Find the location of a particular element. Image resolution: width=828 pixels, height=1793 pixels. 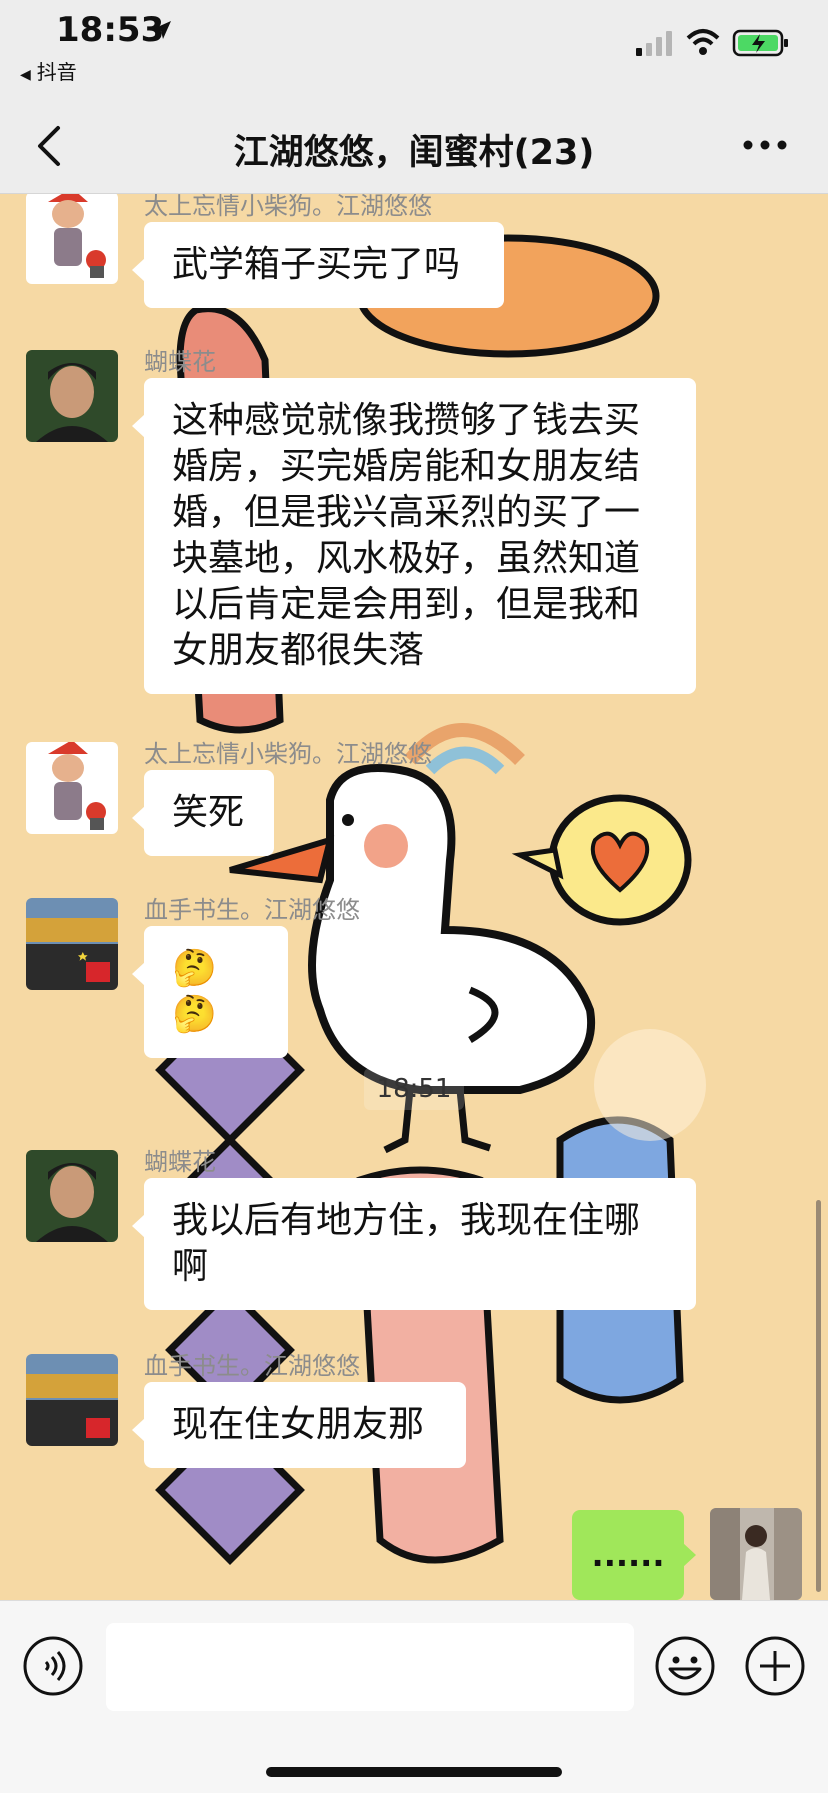

back-to-app-link: ◀ 抖音 is located at coordinates (48, 70).